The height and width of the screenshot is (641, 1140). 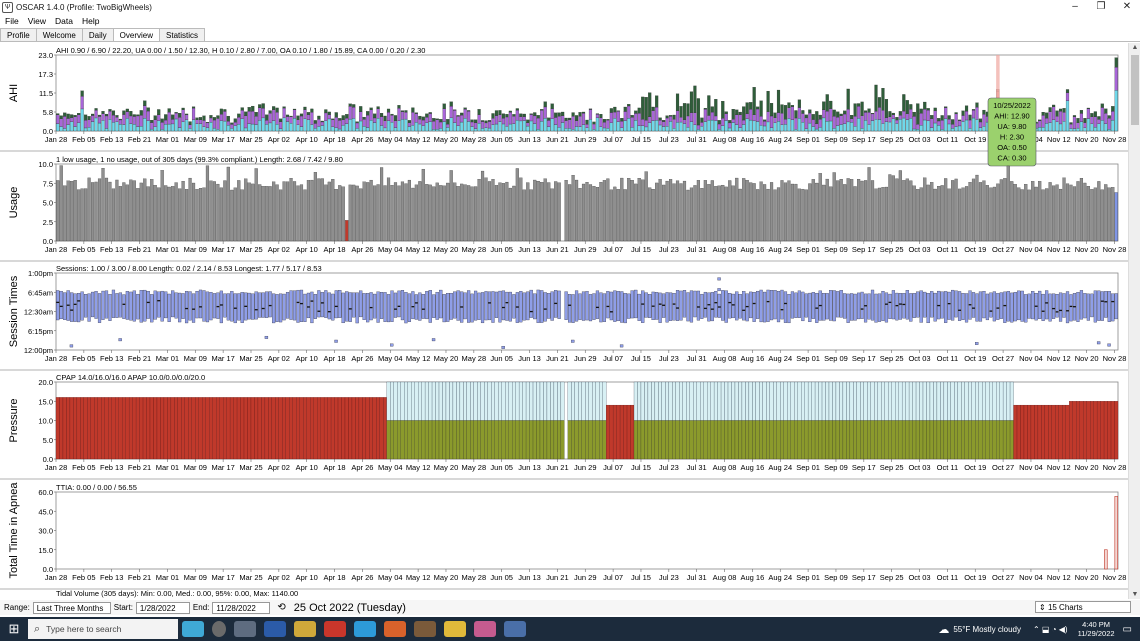 What do you see at coordinates (1113, 301) in the screenshot?
I see `session-gap` at bounding box center [1113, 301].